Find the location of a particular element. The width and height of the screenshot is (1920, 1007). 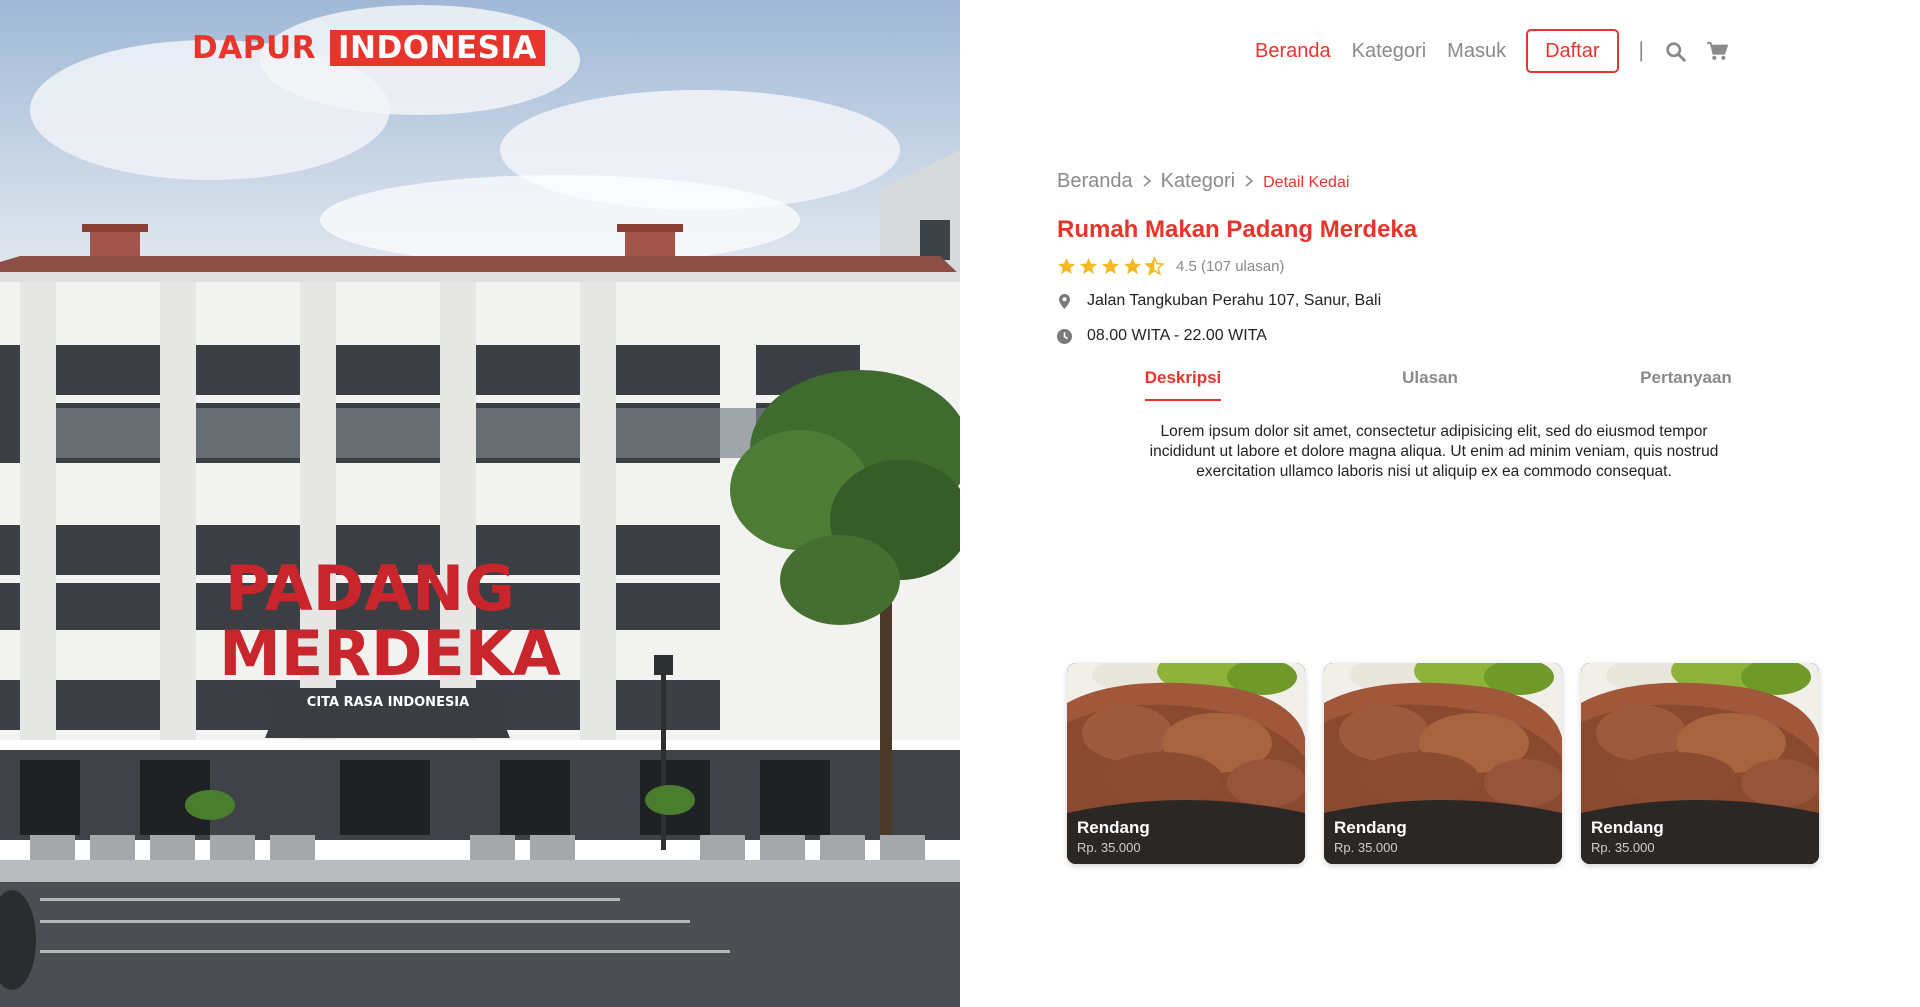

restaurant-hours: 08.00 WITA - 22.00 WITA is located at coordinates (1177, 335).